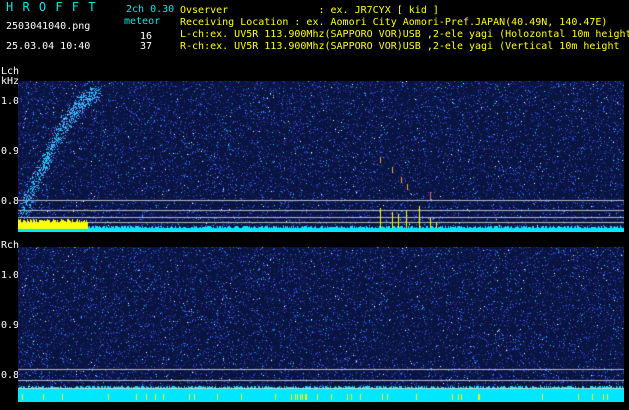 The width and height of the screenshot is (629, 410). I want to click on lch-ytick-3: 0.8, so click(10, 201).